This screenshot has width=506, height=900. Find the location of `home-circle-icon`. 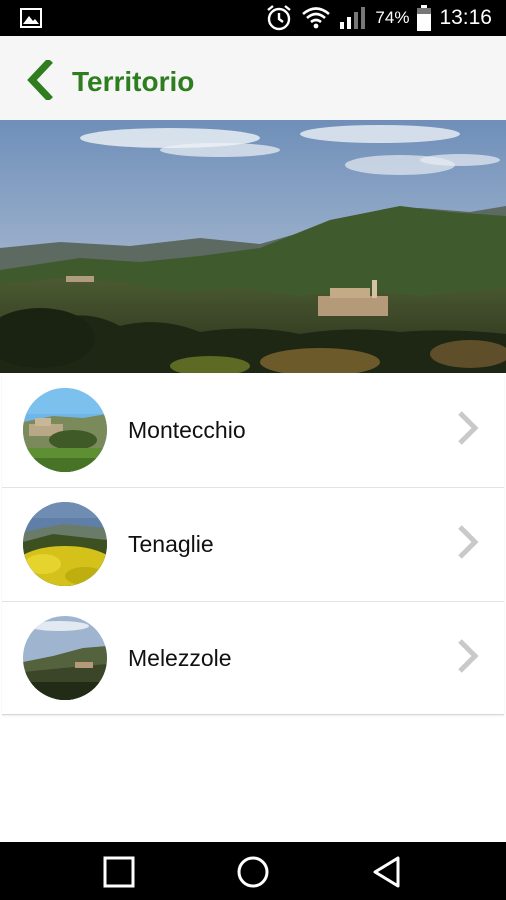

home-circle-icon is located at coordinates (253, 872).